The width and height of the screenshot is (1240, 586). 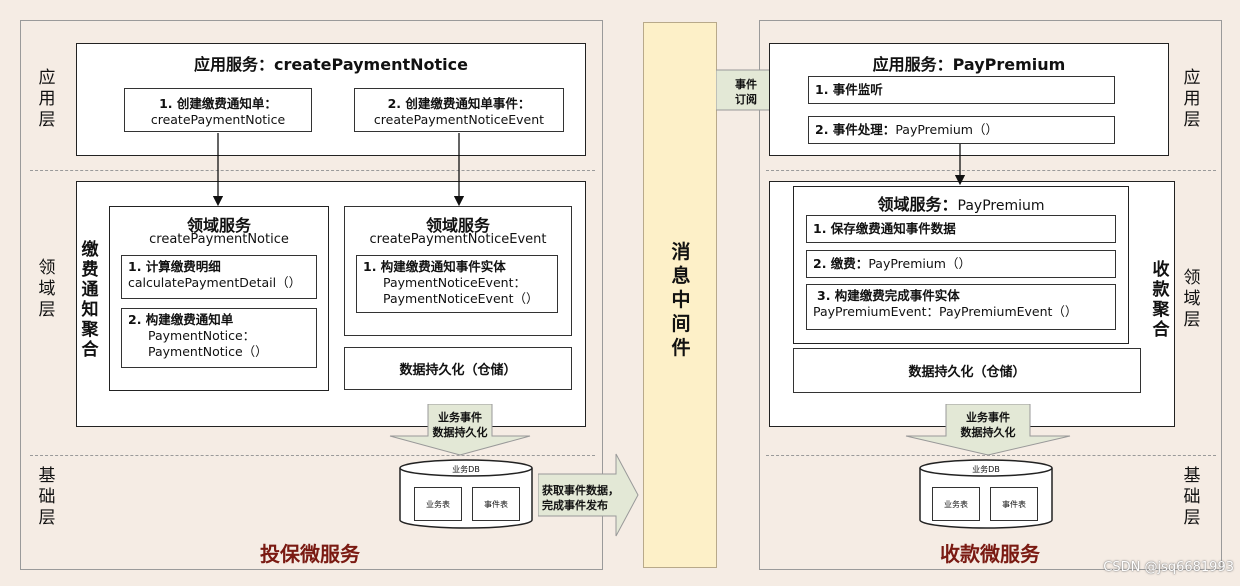 I want to click on left-domain1-item1: 1. 计算缴费明细 calculatePaymentDetail（）, so click(x=219, y=277).